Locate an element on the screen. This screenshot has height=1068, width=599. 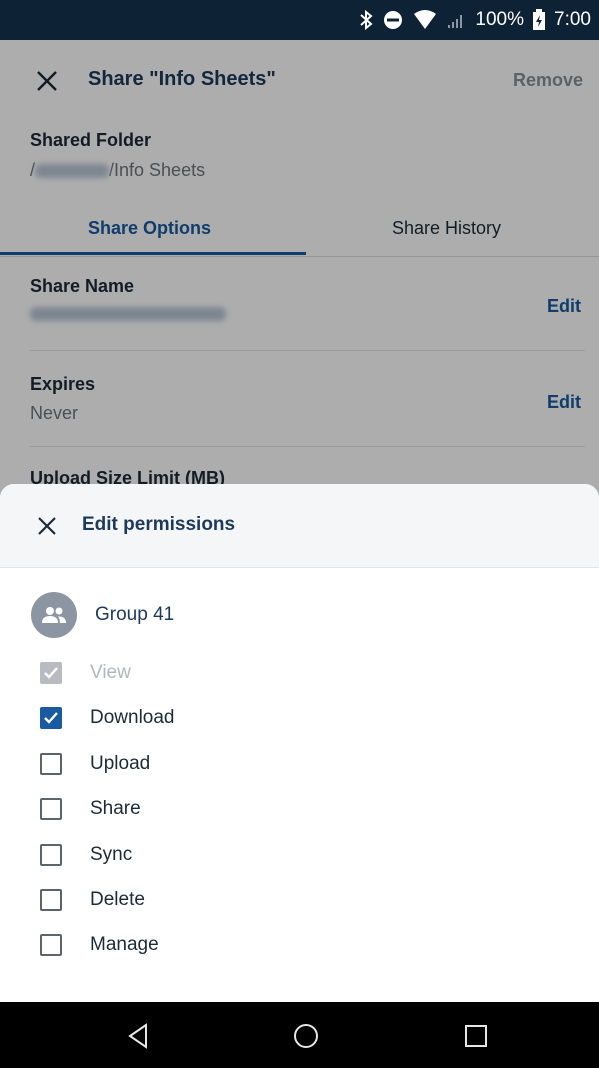
avatar is located at coordinates (54, 615).